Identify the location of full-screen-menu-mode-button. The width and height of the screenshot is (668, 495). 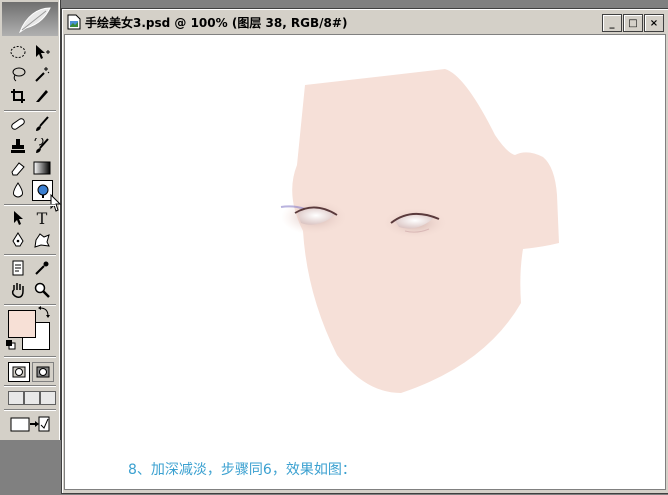
(32, 398).